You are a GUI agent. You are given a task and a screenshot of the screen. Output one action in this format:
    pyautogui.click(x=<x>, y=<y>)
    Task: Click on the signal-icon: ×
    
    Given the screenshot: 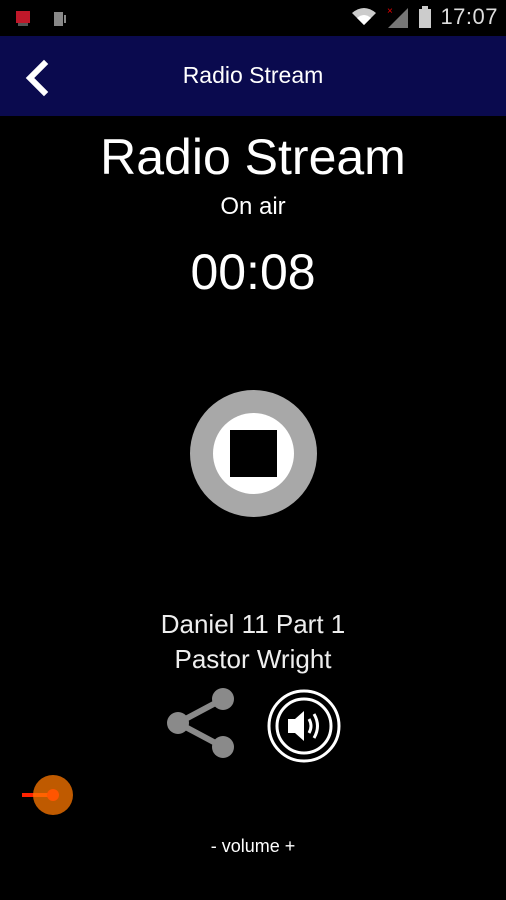 What is the action you would take?
    pyautogui.click(x=398, y=17)
    